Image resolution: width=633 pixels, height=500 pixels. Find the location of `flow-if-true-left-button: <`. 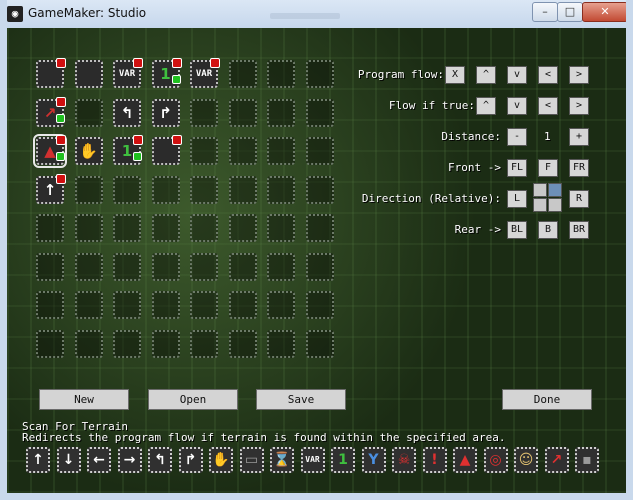

flow-if-true-left-button: < is located at coordinates (548, 106).